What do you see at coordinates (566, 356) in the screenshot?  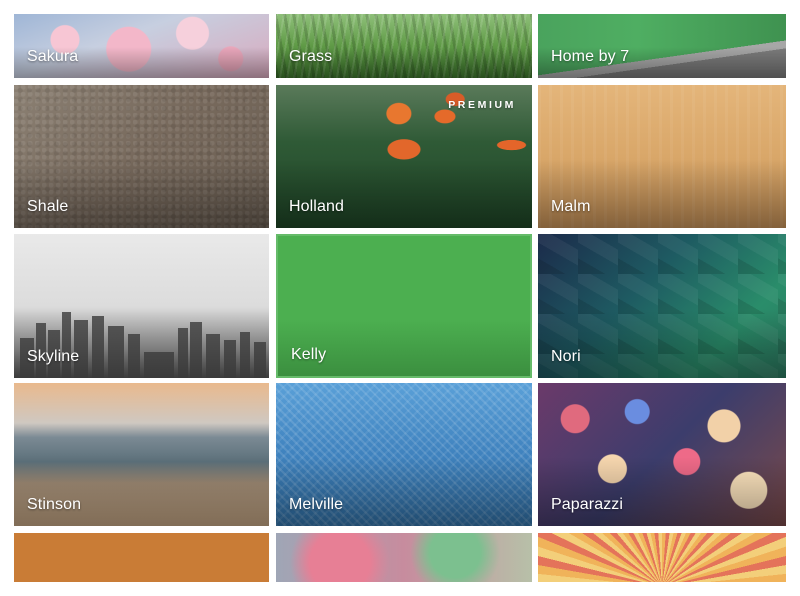 I see `theme-label: Nori` at bounding box center [566, 356].